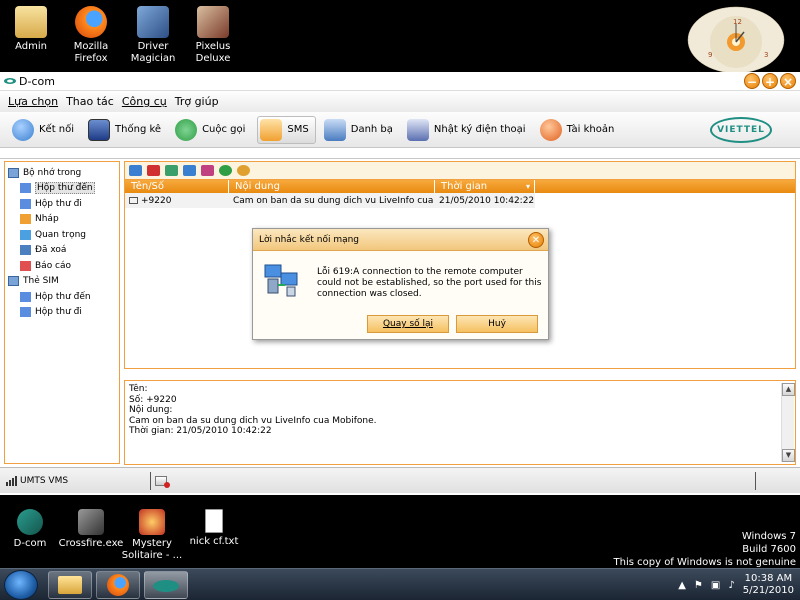  Describe the element at coordinates (468, 130) in the screenshot. I see `toolbar-call-log-button: Nhật ký điện thoại` at that location.